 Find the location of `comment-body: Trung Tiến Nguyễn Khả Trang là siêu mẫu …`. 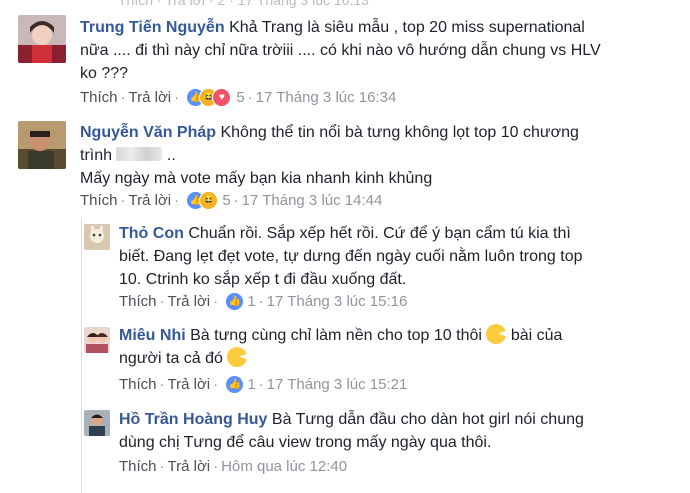

comment-body: Trung Tiến Nguyễn Khả Trang là siêu mẫu … is located at coordinates (380, 50).